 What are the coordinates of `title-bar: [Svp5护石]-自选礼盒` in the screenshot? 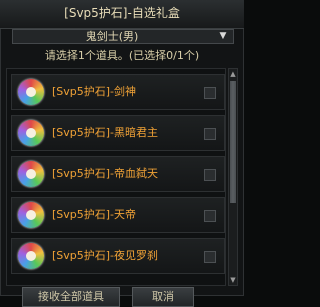 It's located at (122, 14).